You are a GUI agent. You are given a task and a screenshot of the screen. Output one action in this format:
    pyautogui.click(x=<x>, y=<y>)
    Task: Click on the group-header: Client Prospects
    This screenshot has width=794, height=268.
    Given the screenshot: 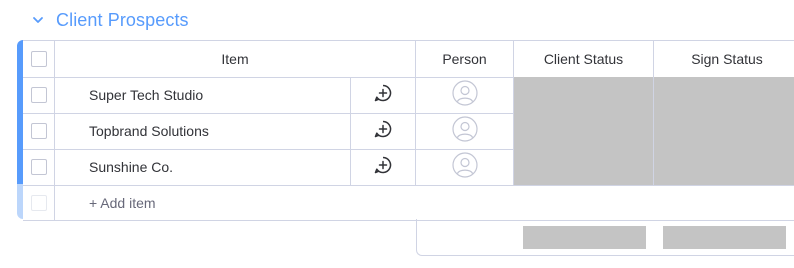 What is the action you would take?
    pyautogui.click(x=109, y=20)
    